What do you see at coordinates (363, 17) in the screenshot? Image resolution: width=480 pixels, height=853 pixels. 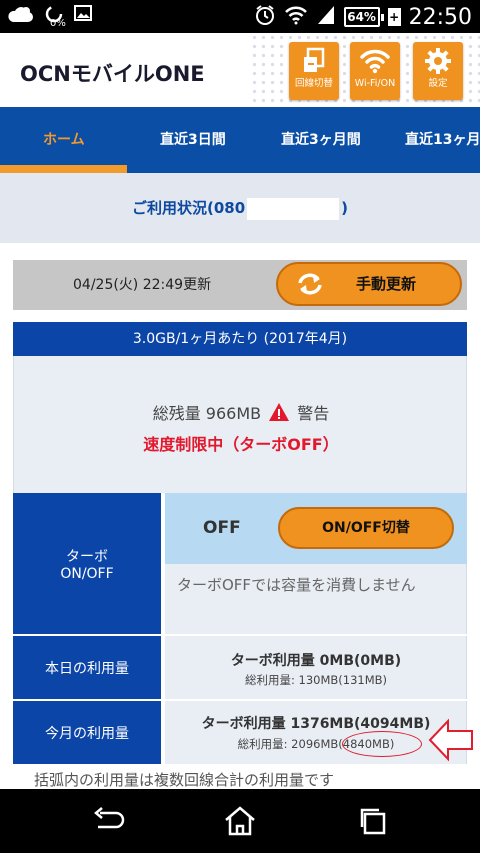 I see `battery-icon: 64%` at bounding box center [363, 17].